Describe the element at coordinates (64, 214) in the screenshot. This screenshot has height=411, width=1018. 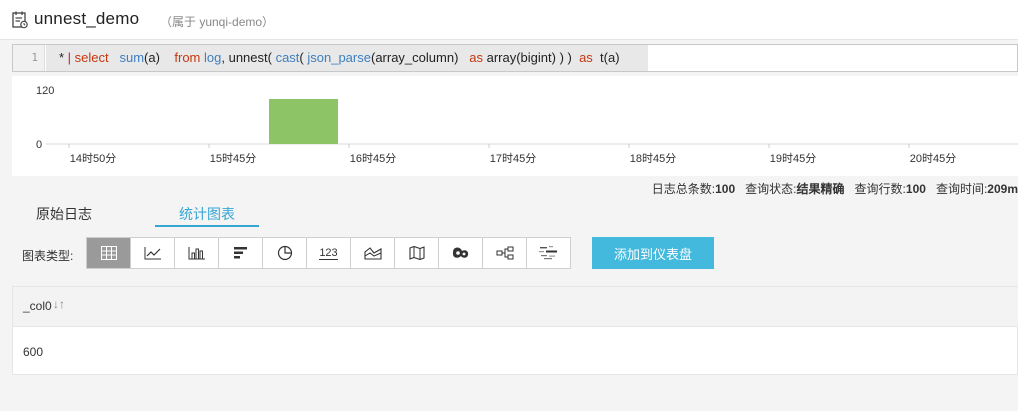
I see `tab-raw-logs: 原始日志` at that location.